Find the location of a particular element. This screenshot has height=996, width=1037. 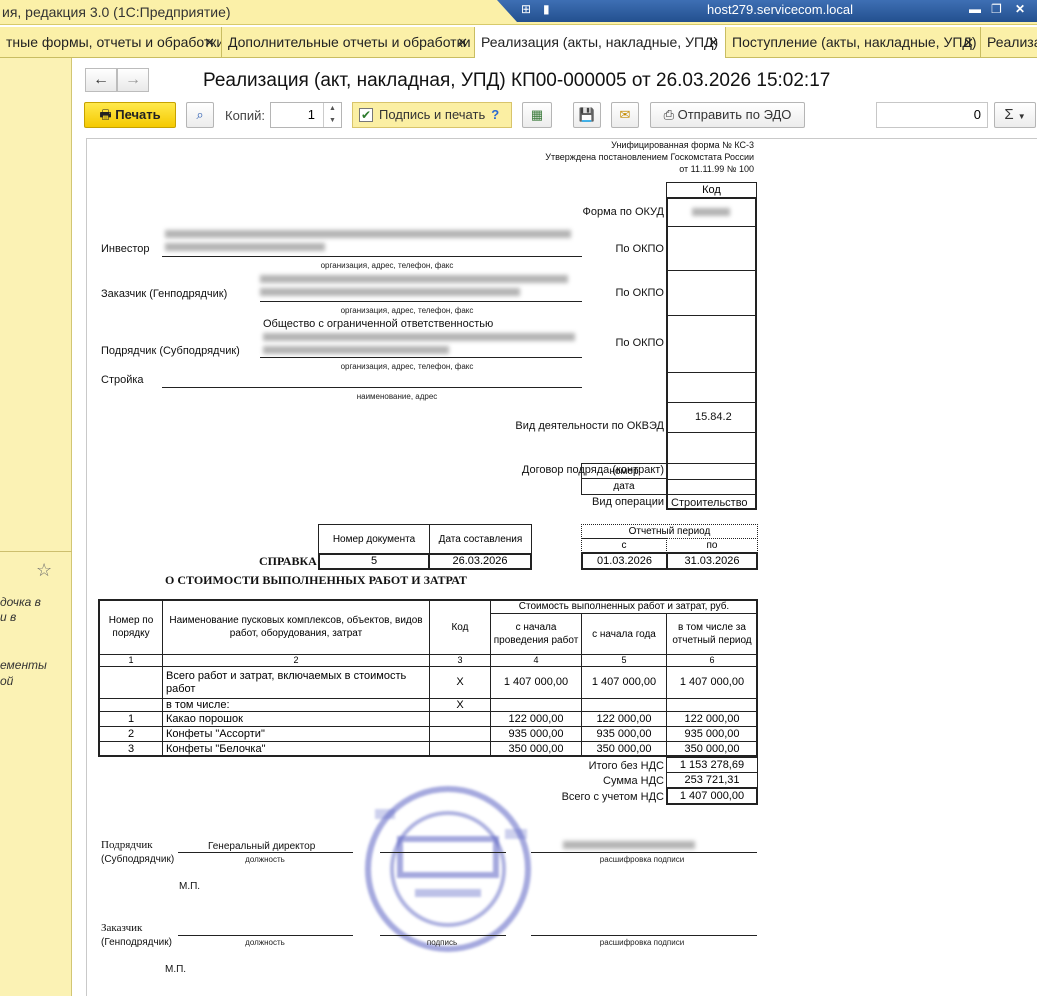

table-row-name: Конфеты "Ассорти" is located at coordinates (296, 734).